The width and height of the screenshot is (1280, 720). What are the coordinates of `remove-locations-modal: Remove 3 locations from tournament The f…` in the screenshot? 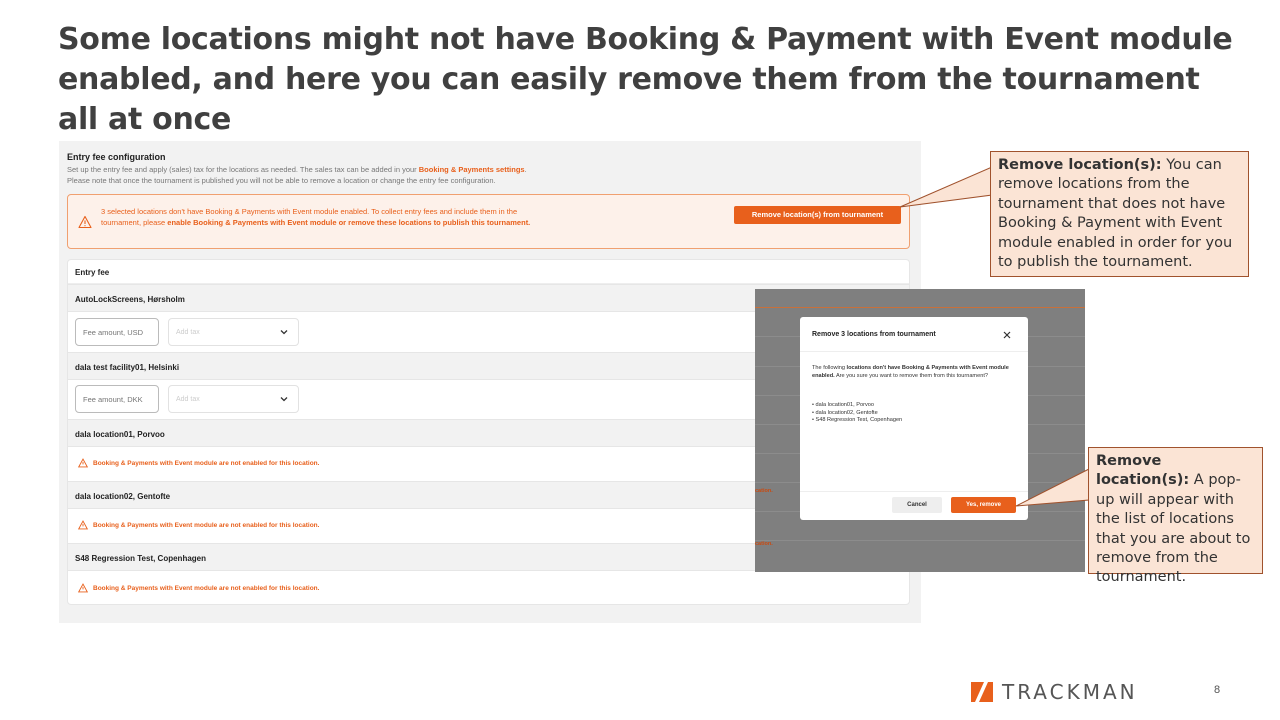 It's located at (914, 418).